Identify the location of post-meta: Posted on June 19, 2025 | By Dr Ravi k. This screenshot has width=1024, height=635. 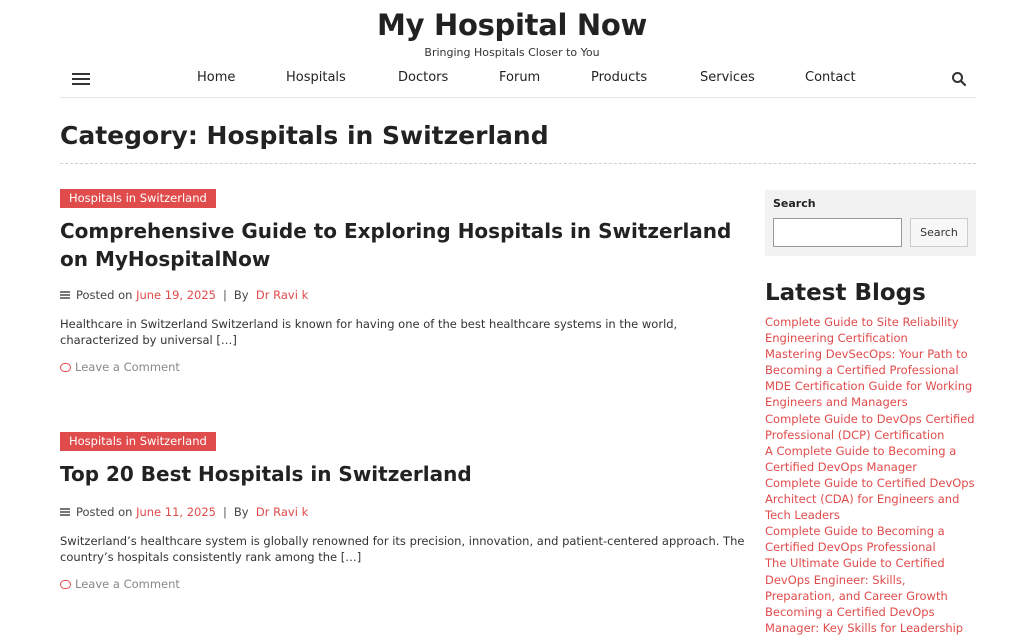
(184, 295).